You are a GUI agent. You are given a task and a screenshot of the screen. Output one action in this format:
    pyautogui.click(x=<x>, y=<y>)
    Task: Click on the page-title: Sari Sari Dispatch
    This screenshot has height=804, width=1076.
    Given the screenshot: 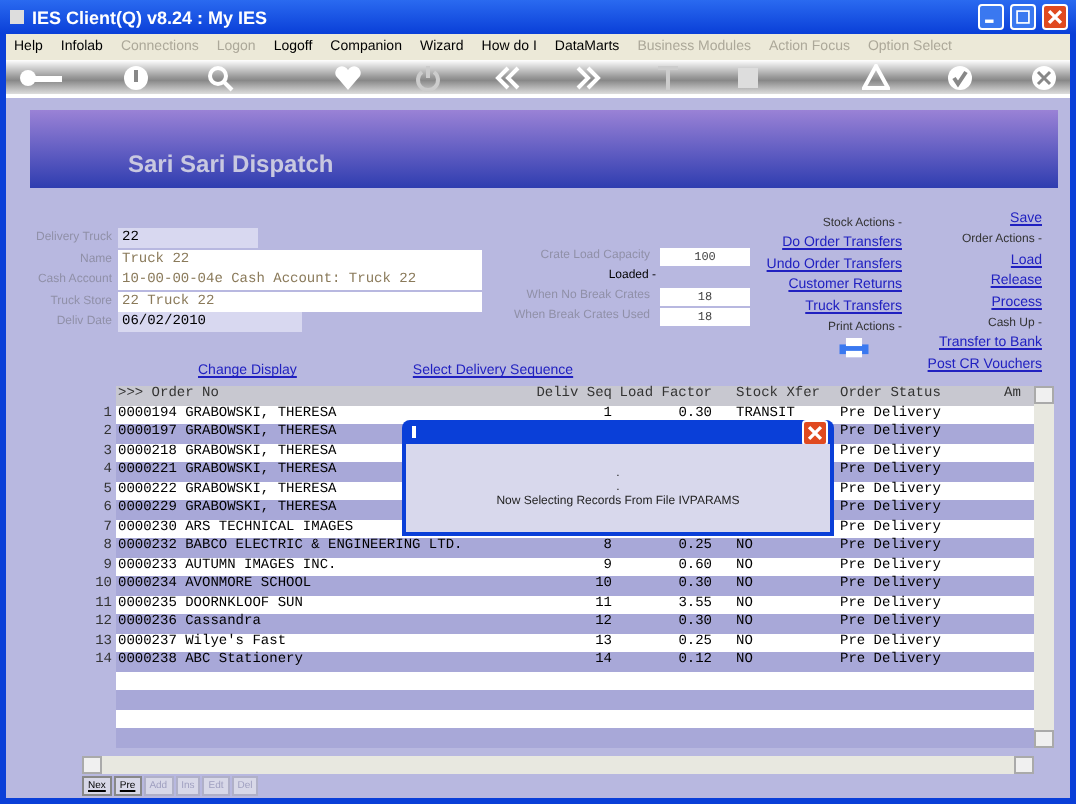 What is the action you would take?
    pyautogui.click(x=231, y=164)
    